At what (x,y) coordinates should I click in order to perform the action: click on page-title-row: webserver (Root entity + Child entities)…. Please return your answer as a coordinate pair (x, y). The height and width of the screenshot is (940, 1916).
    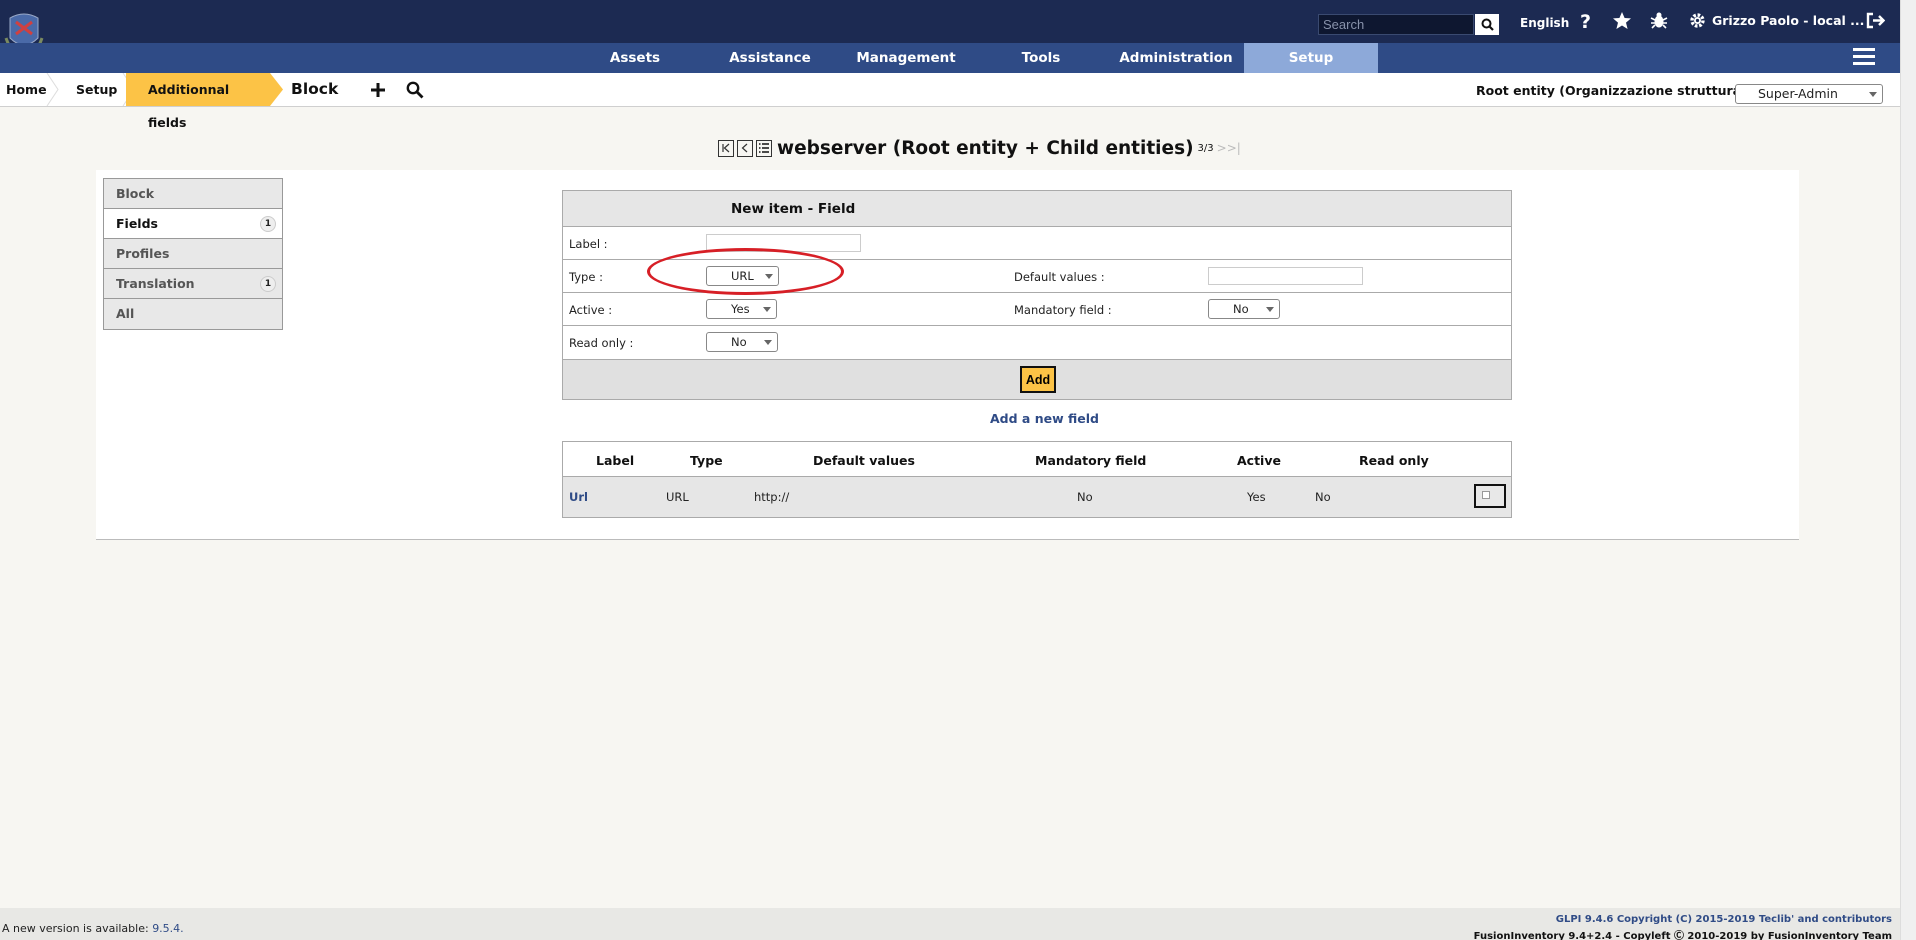
    Looking at the image, I should click on (979, 148).